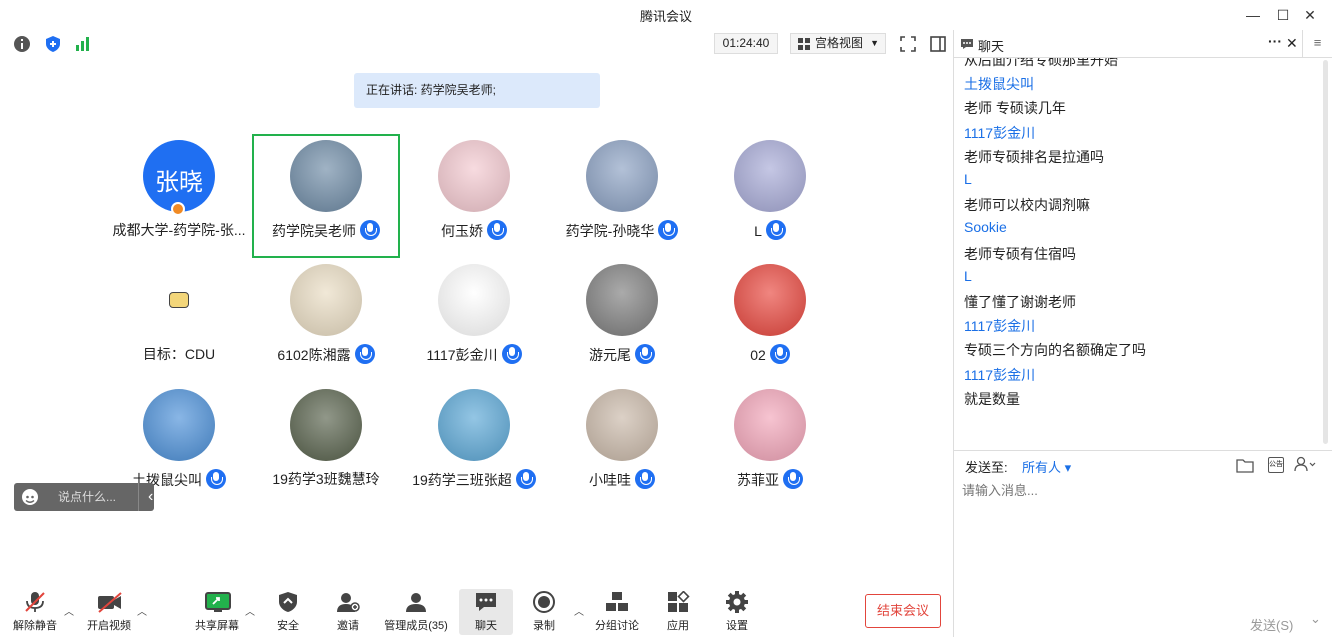 The width and height of the screenshot is (1332, 637). What do you see at coordinates (22, 44) in the screenshot?
I see `info-icon` at bounding box center [22, 44].